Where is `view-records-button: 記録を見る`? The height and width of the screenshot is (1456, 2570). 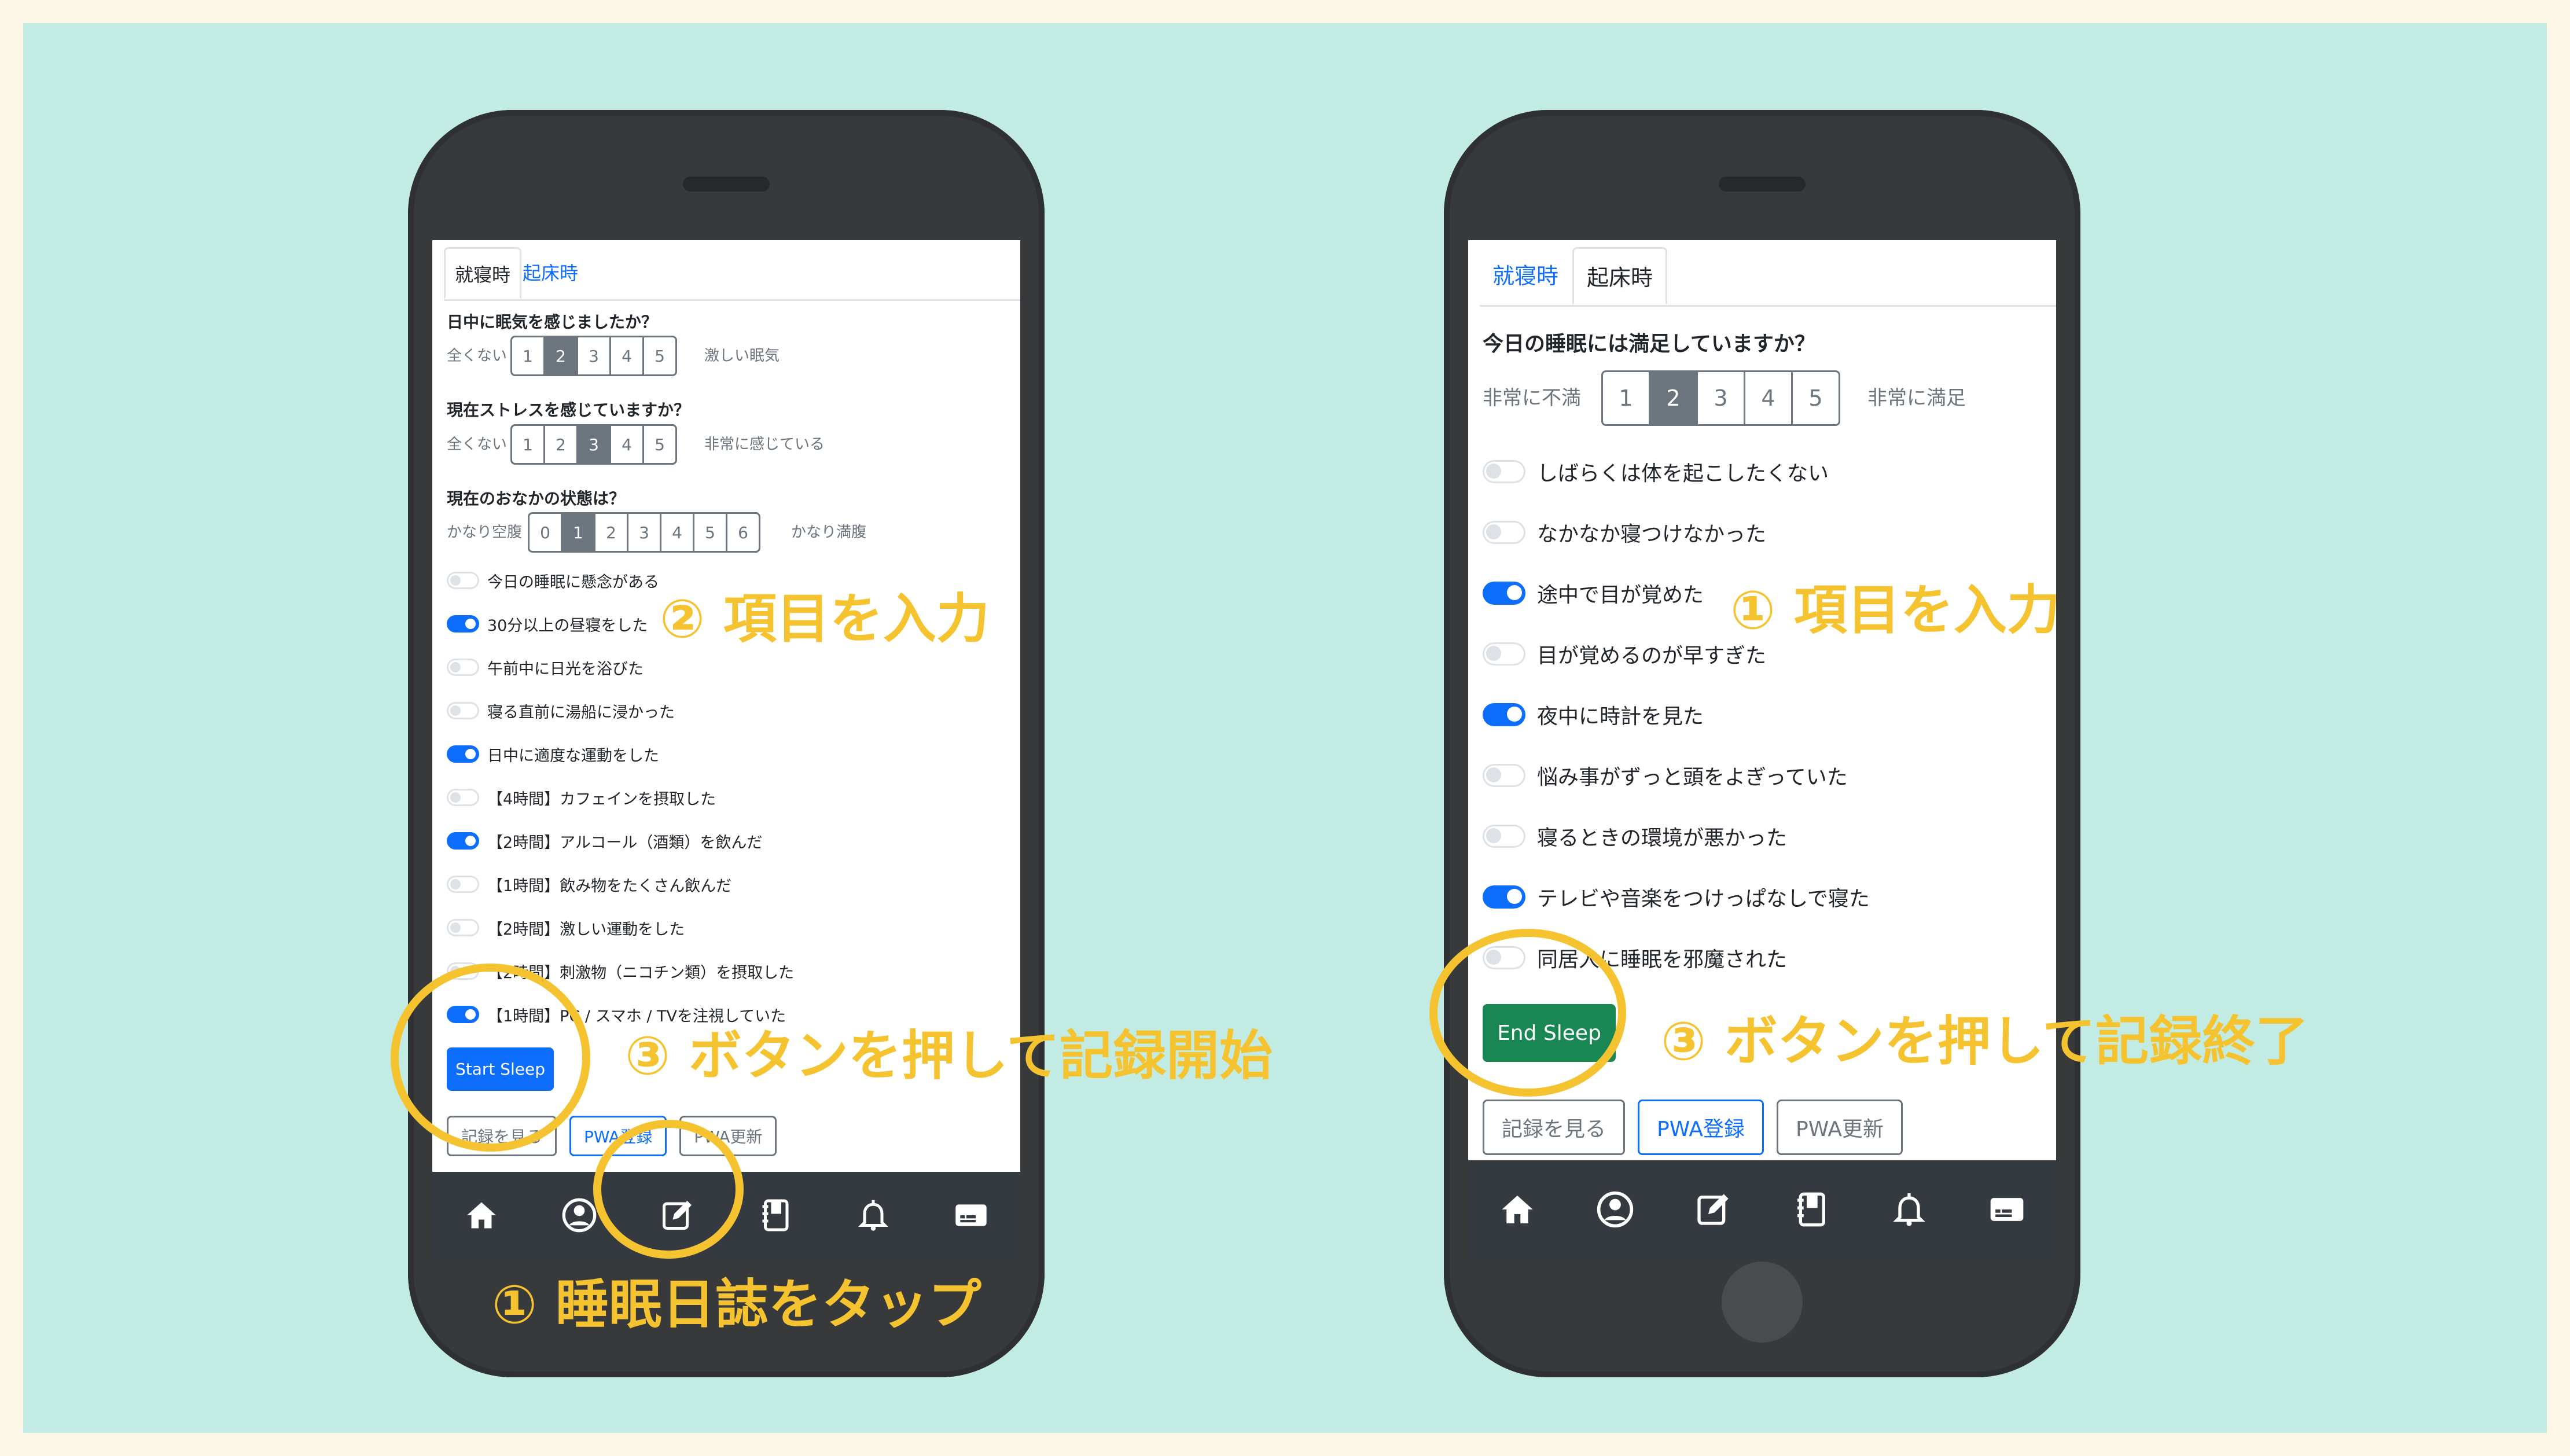 view-records-button: 記録を見る is located at coordinates (1554, 1127).